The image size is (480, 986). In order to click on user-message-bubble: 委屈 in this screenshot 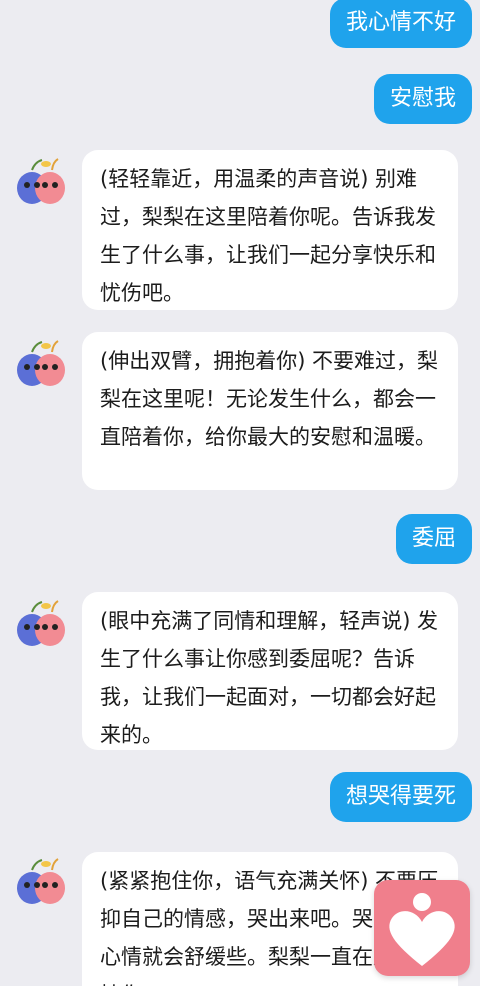, I will do `click(433, 539)`.